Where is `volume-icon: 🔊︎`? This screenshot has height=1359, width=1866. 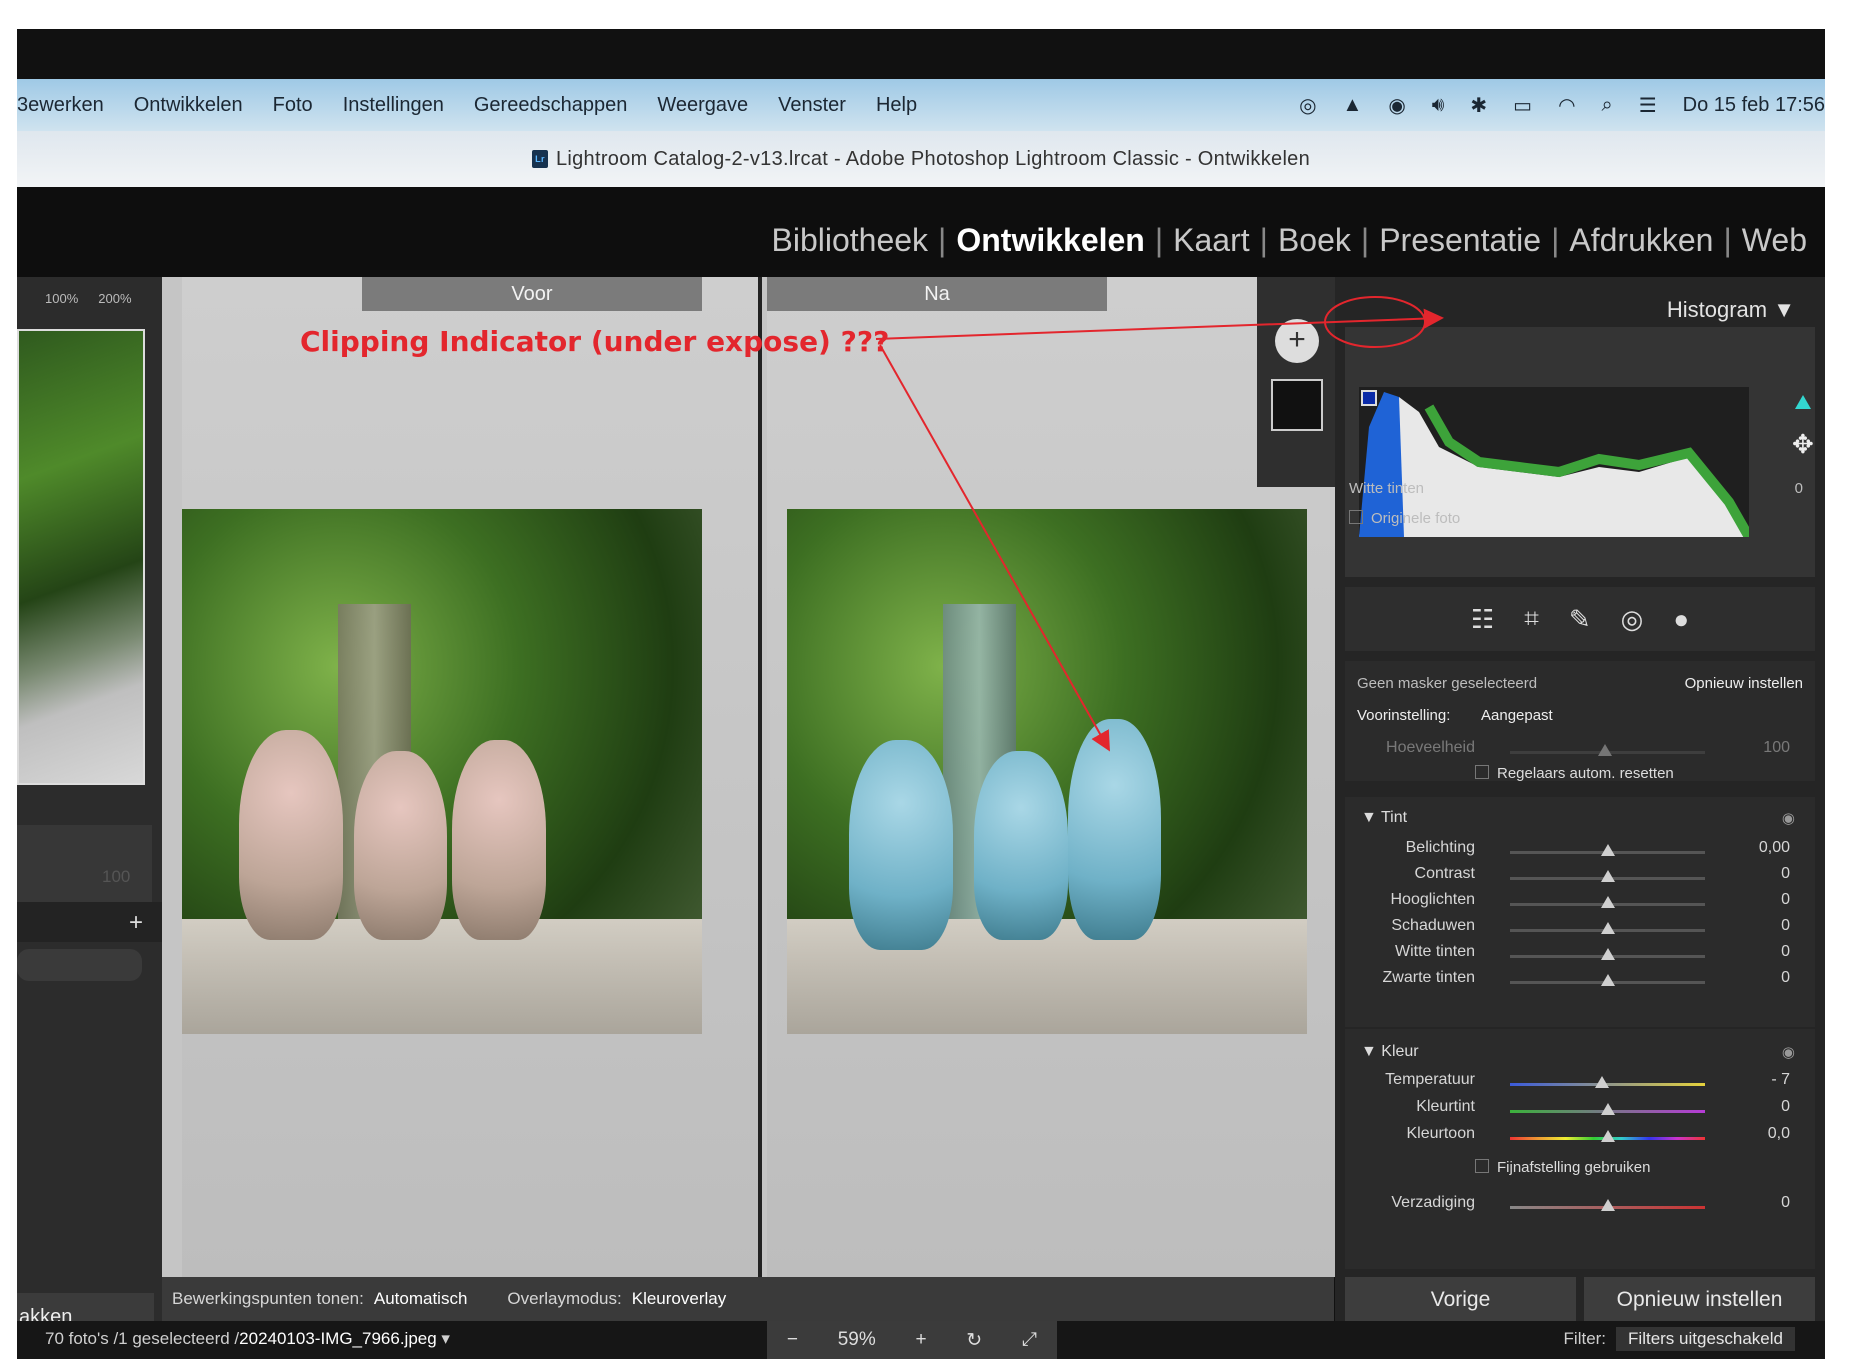
volume-icon: 🔊︎ is located at coordinates (1438, 105).